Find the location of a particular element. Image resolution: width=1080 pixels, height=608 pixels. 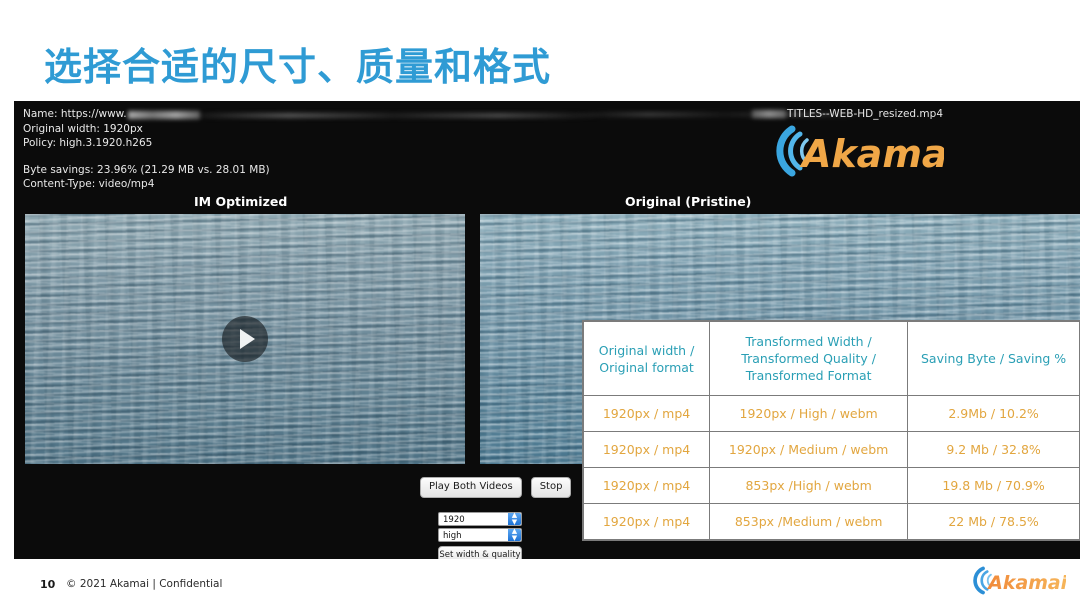

redacted-filename-prefix is located at coordinates (769, 114).